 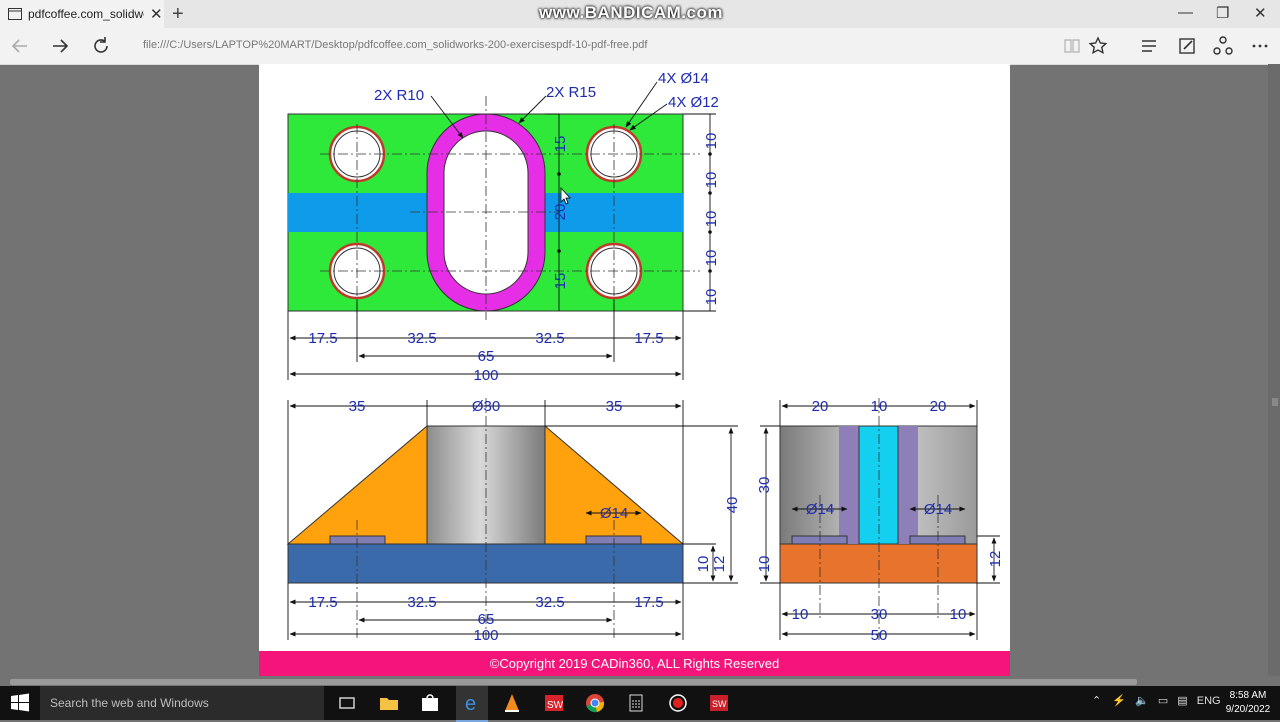 What do you see at coordinates (560, 212) in the screenshot?
I see `dim-inner-middle: 20` at bounding box center [560, 212].